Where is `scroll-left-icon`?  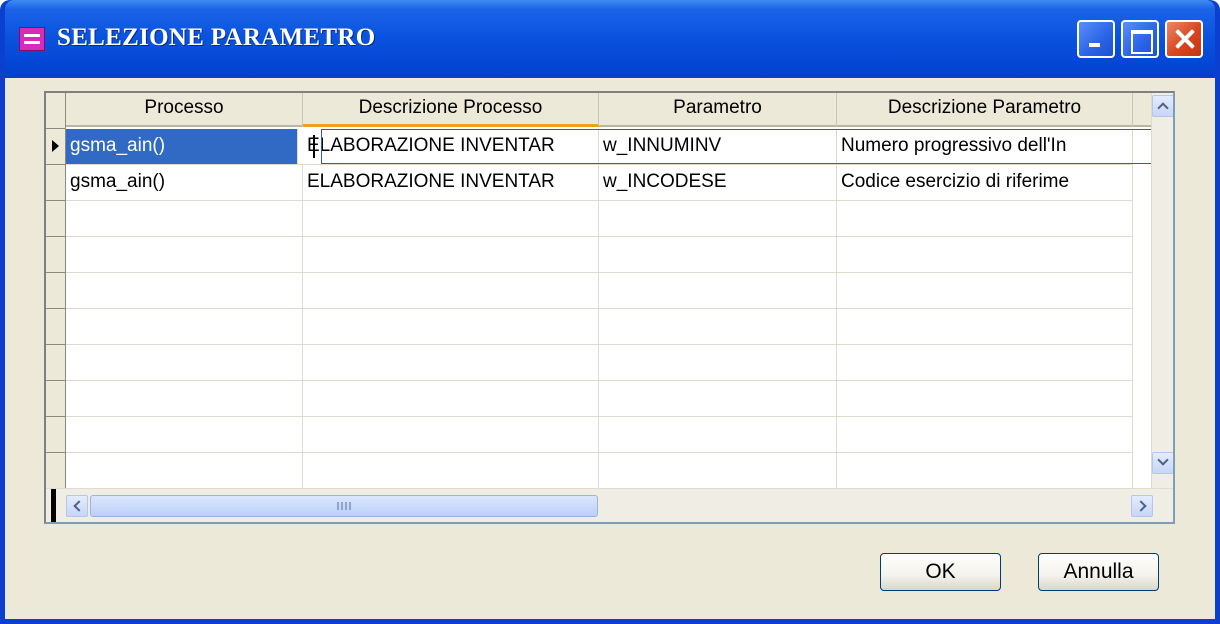
scroll-left-icon is located at coordinates (79, 506).